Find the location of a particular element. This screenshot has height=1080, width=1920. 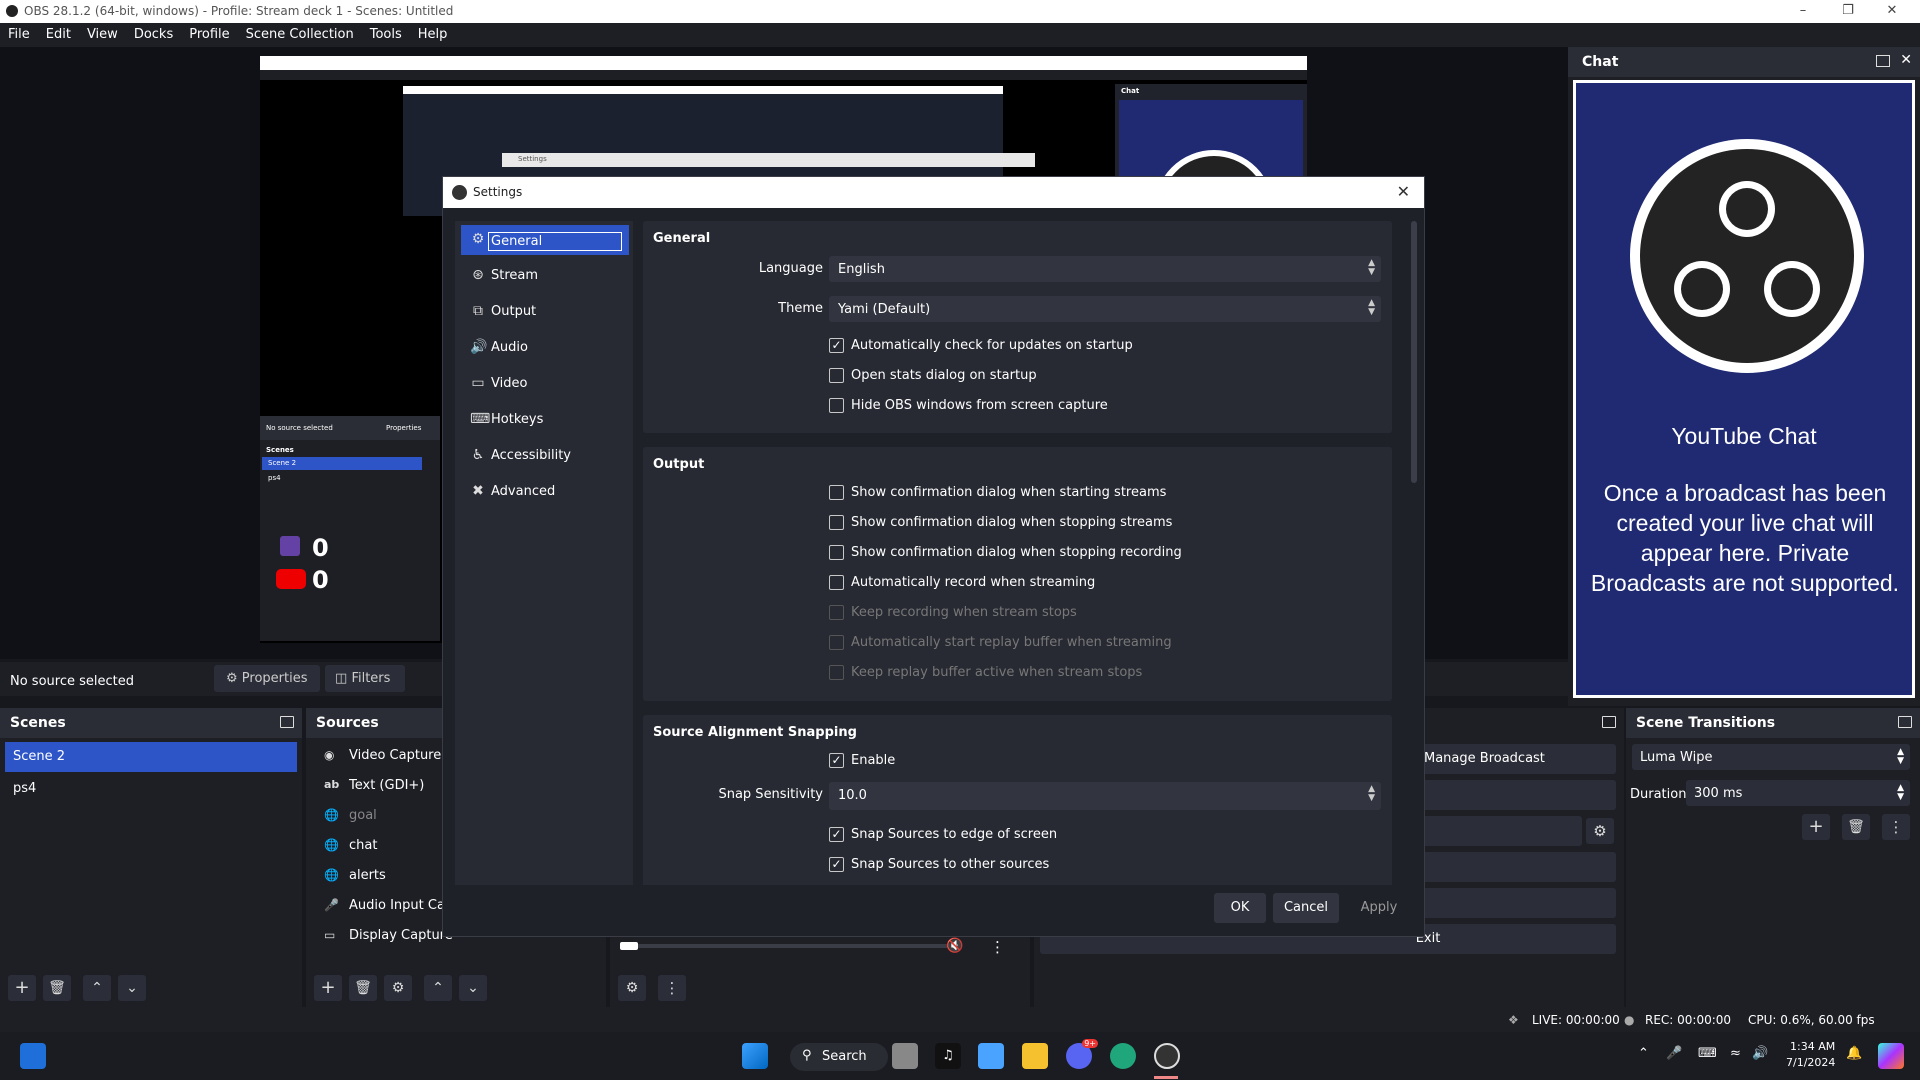

close-window-button: ✕ is located at coordinates (1892, 11).